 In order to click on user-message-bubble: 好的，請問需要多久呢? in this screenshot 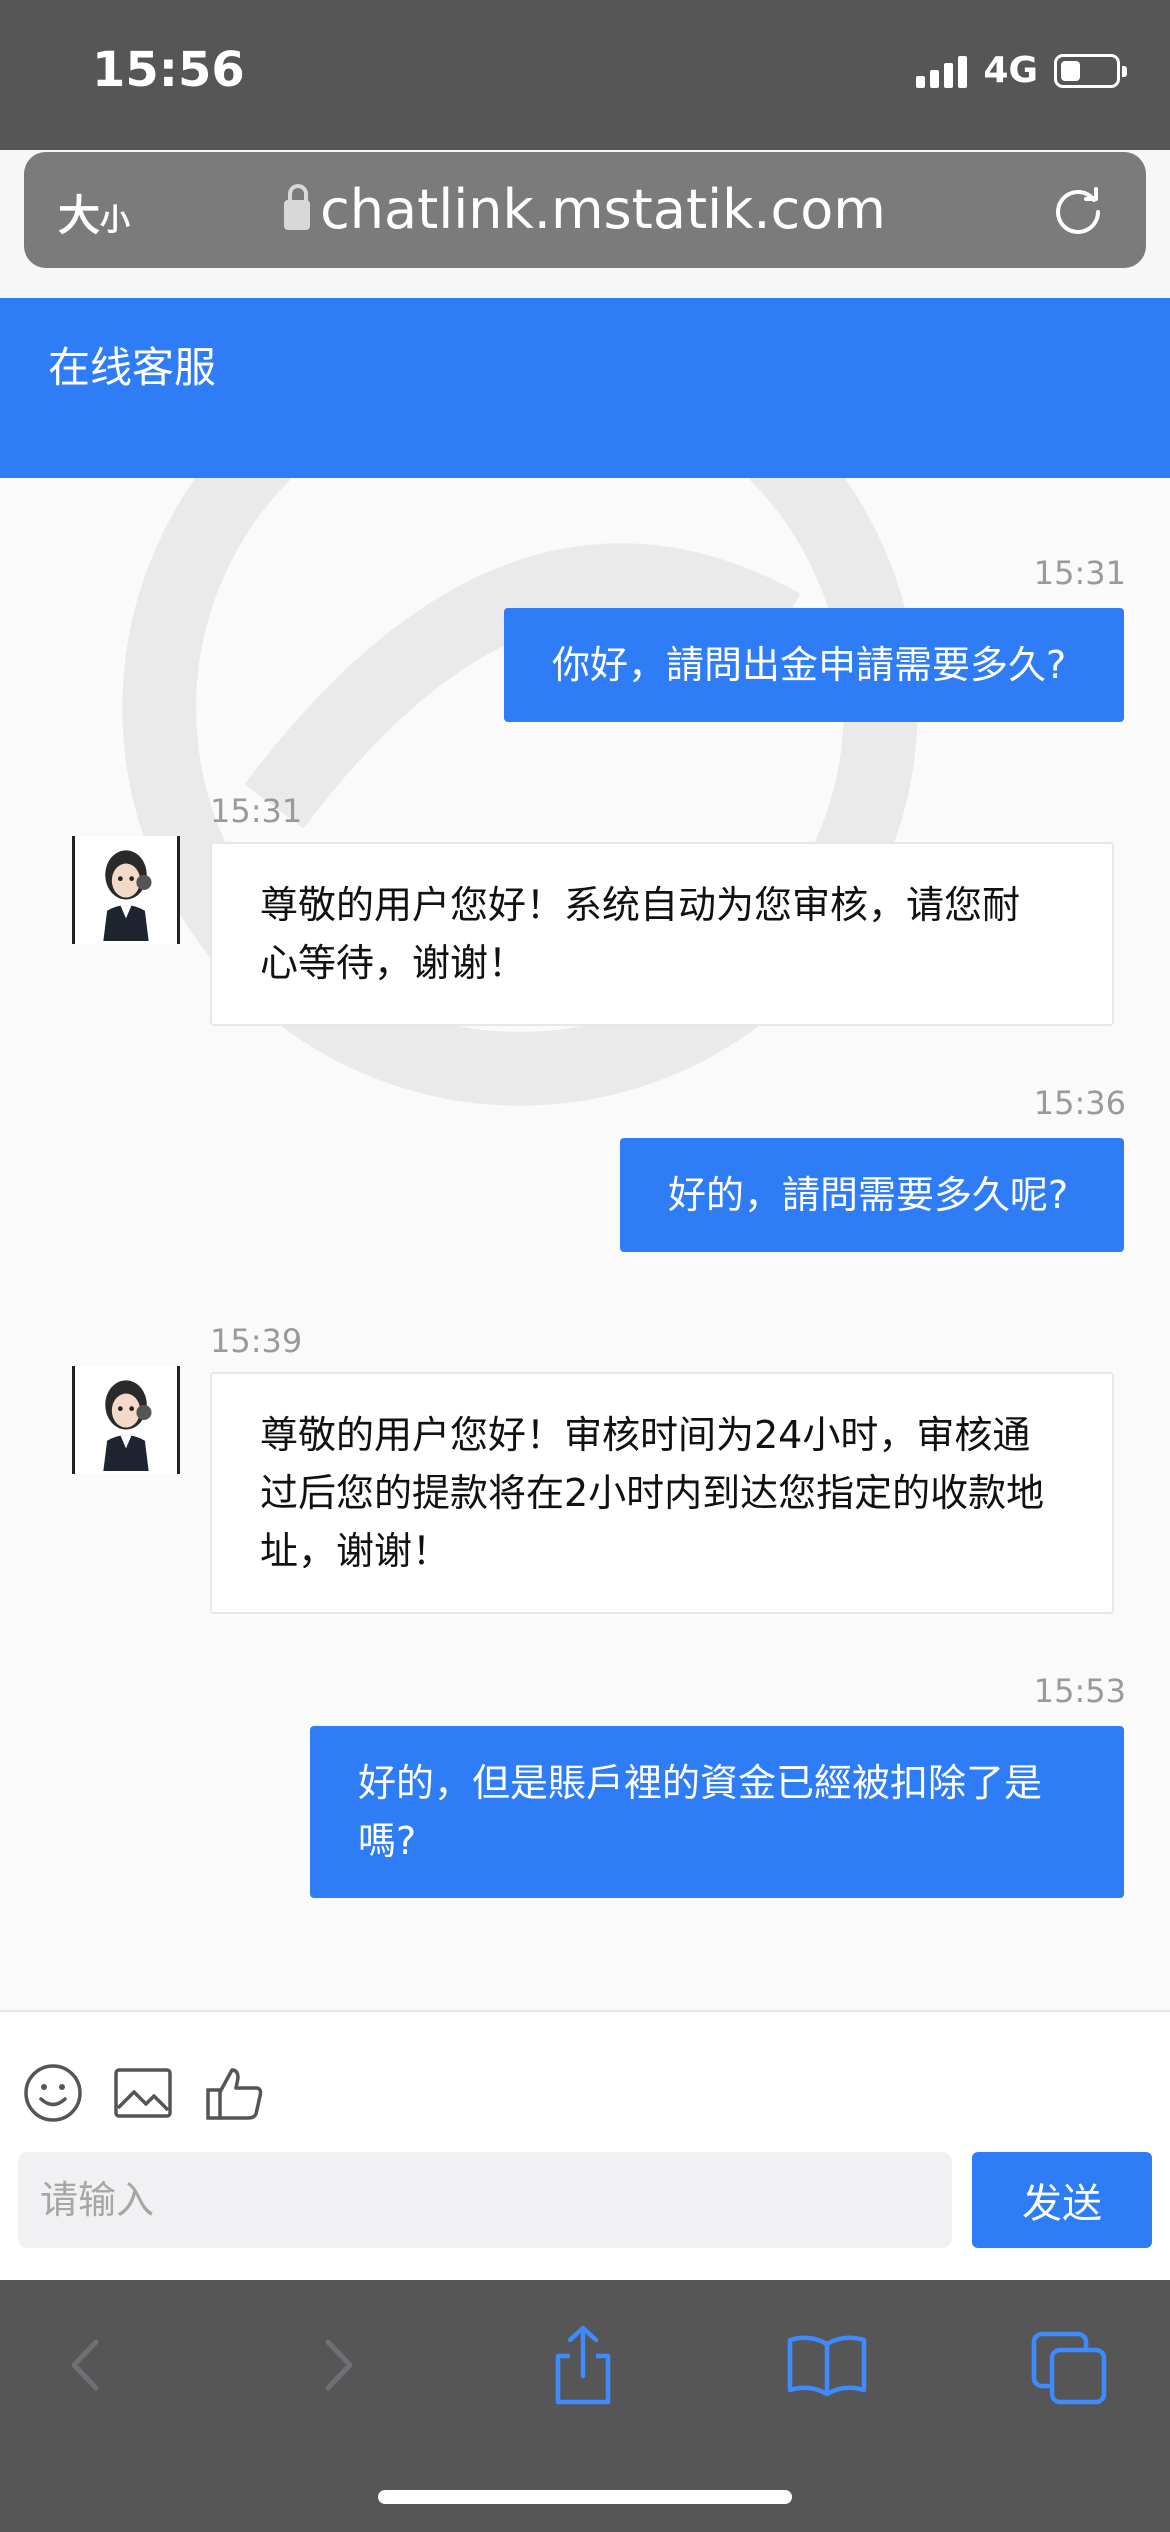, I will do `click(872, 1195)`.